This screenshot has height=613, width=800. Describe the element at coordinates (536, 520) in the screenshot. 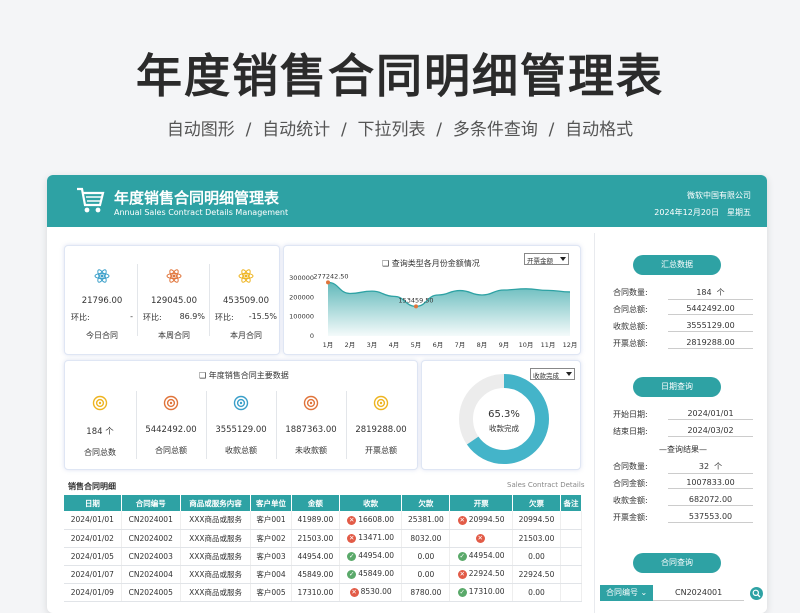

I see `cell-owed-invoice-text: 20994.50` at that location.